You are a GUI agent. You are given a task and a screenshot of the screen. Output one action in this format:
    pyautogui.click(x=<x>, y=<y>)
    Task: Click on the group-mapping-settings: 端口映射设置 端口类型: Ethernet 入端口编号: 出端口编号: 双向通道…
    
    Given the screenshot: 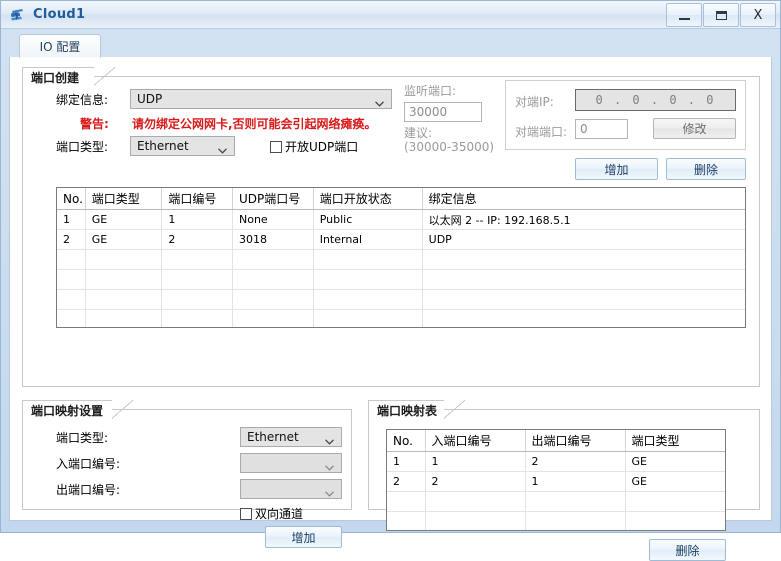 What is the action you would take?
    pyautogui.click(x=187, y=474)
    